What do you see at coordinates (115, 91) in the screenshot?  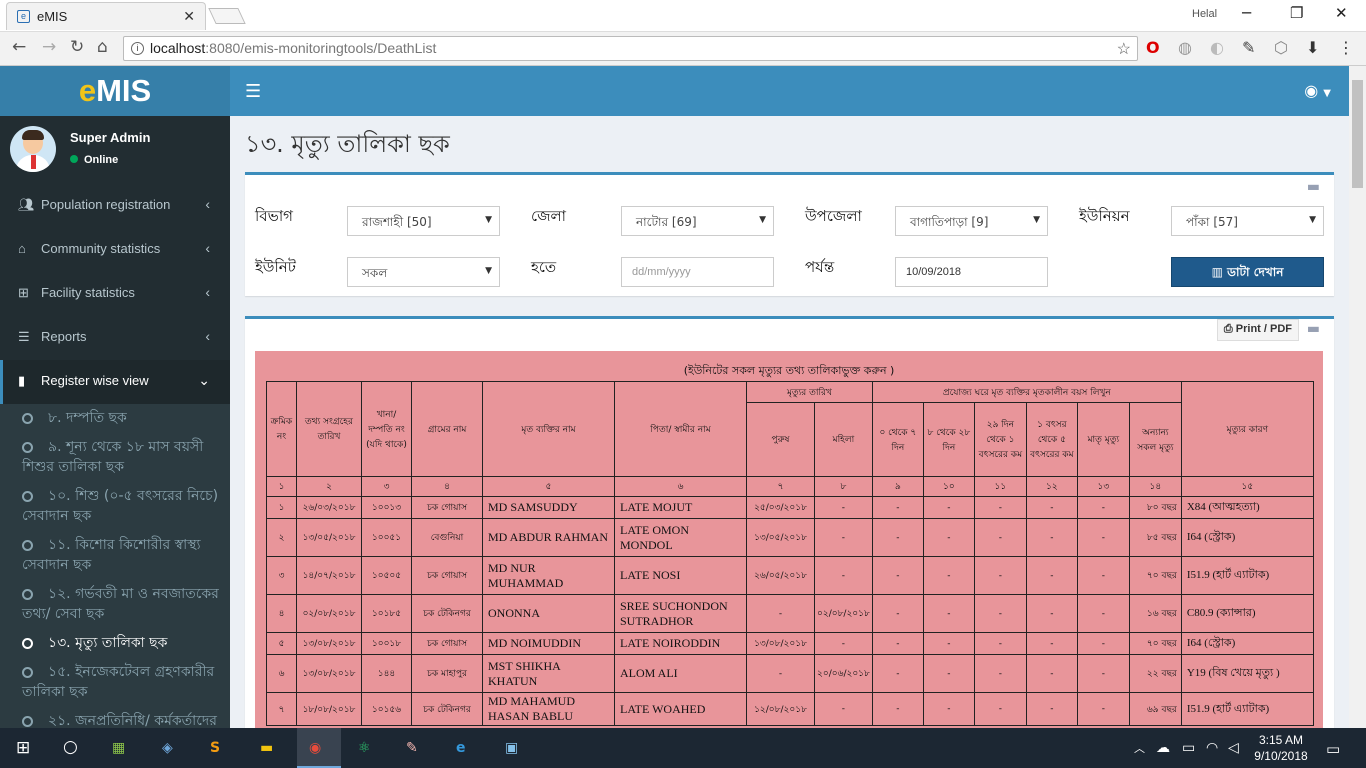 I see `app-logo: eMIS` at bounding box center [115, 91].